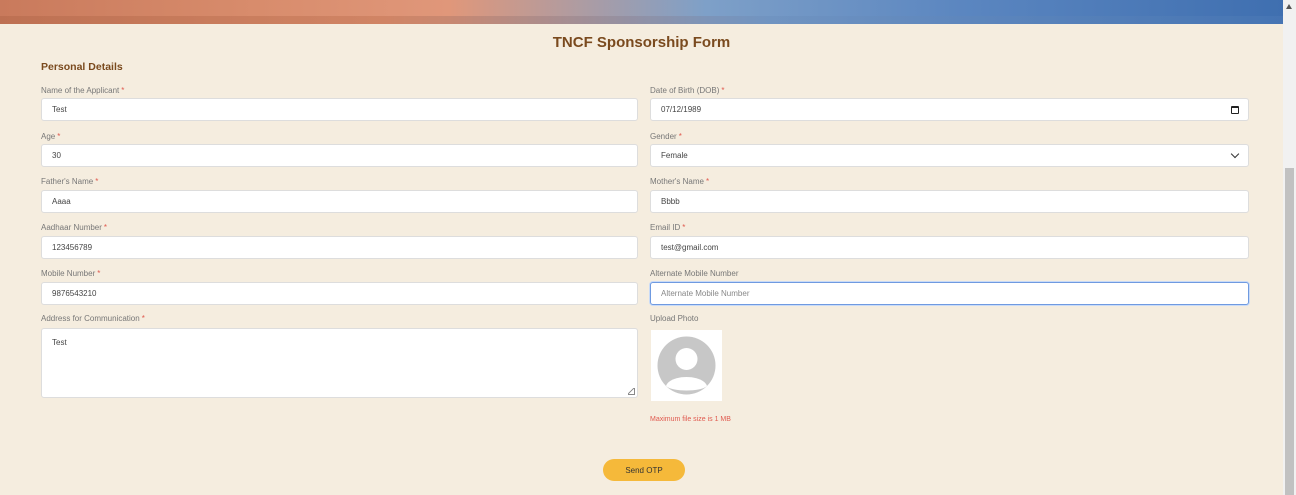 The width and height of the screenshot is (1296, 495). Describe the element at coordinates (674, 155) in the screenshot. I see `gender-value: Female` at that location.